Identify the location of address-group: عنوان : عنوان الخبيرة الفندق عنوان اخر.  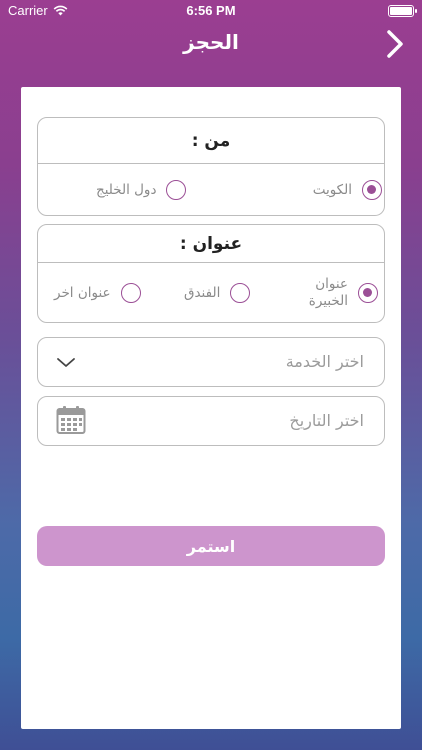
(211, 273).